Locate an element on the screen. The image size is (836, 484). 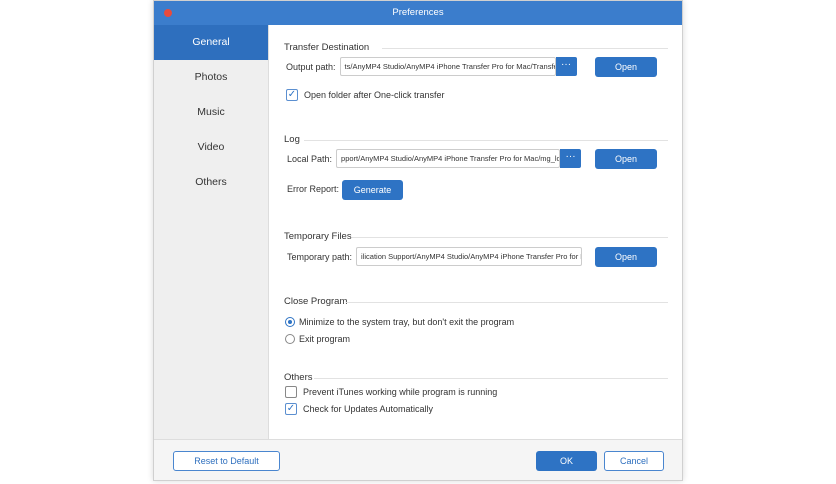
log-section: Log is located at coordinates (476, 139).